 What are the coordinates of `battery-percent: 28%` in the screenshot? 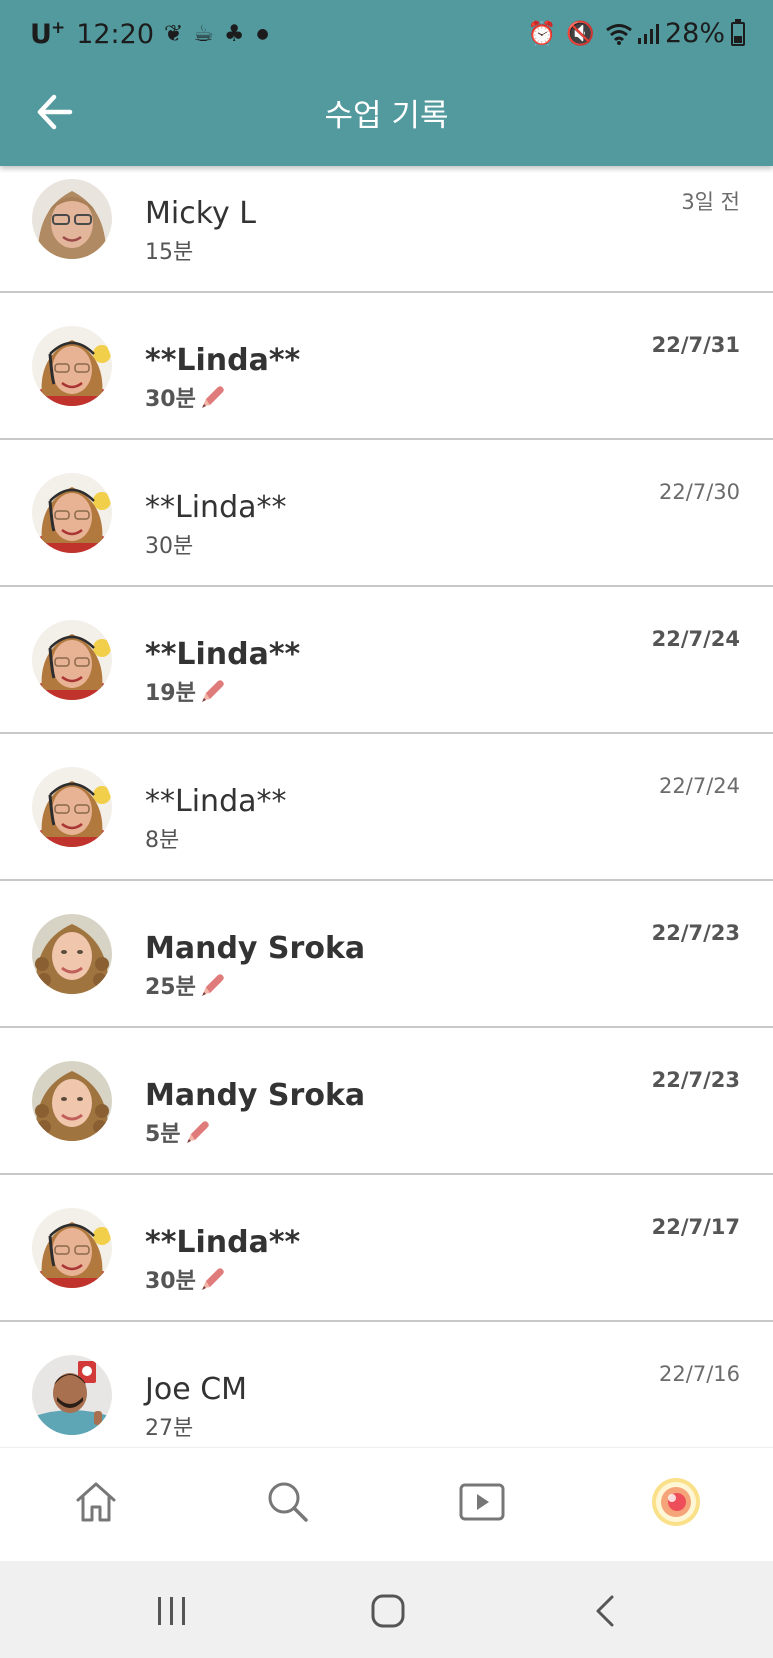 It's located at (694, 33).